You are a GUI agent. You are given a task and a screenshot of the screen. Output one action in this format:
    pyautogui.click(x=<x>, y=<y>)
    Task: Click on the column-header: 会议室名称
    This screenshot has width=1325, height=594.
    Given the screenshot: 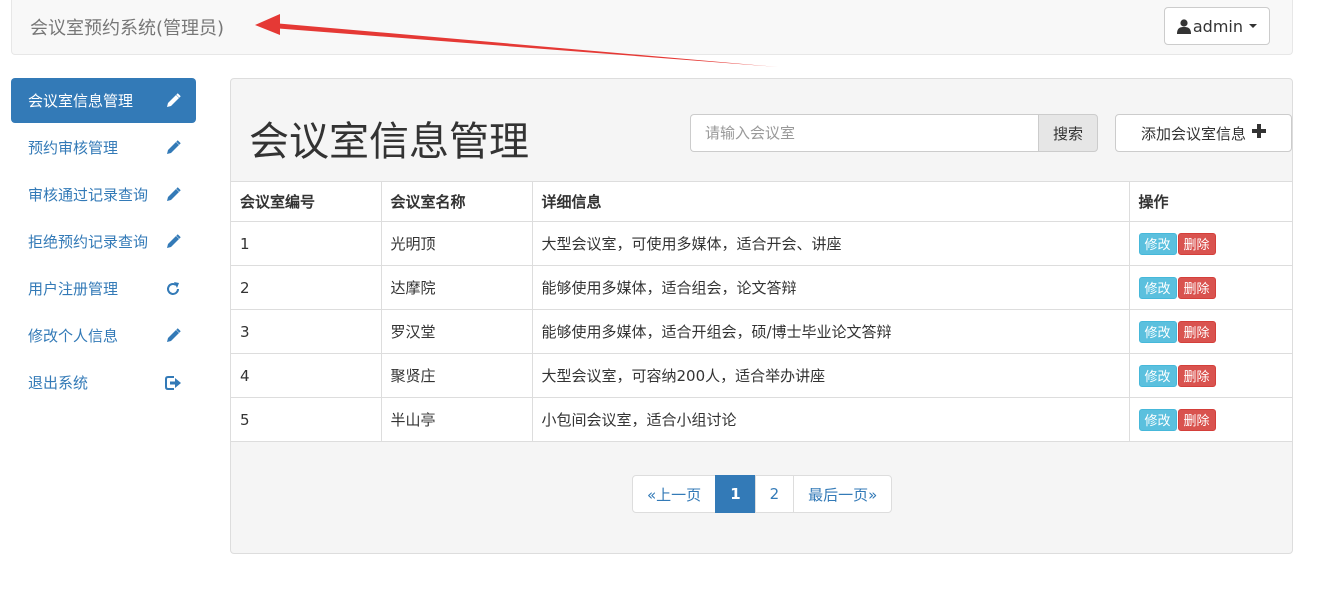 What is the action you would take?
    pyautogui.click(x=456, y=201)
    